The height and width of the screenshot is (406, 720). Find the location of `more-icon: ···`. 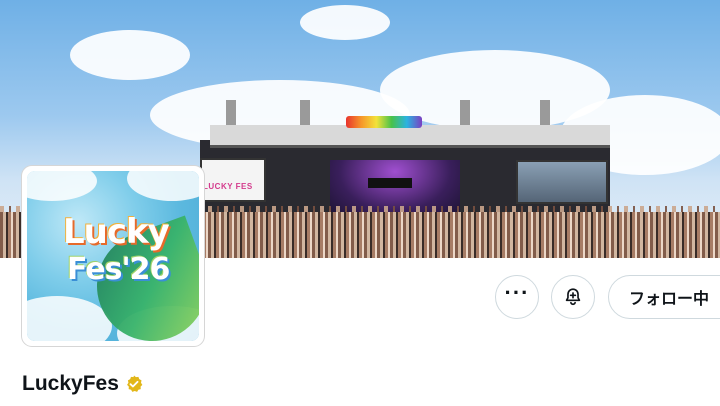

more-icon: ··· is located at coordinates (517, 292).